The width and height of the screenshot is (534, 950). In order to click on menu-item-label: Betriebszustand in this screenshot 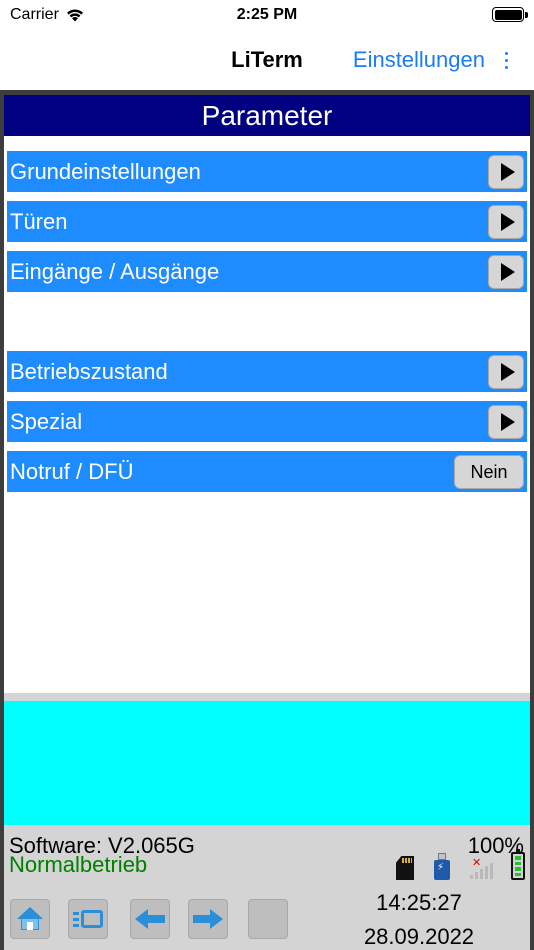, I will do `click(89, 371)`.